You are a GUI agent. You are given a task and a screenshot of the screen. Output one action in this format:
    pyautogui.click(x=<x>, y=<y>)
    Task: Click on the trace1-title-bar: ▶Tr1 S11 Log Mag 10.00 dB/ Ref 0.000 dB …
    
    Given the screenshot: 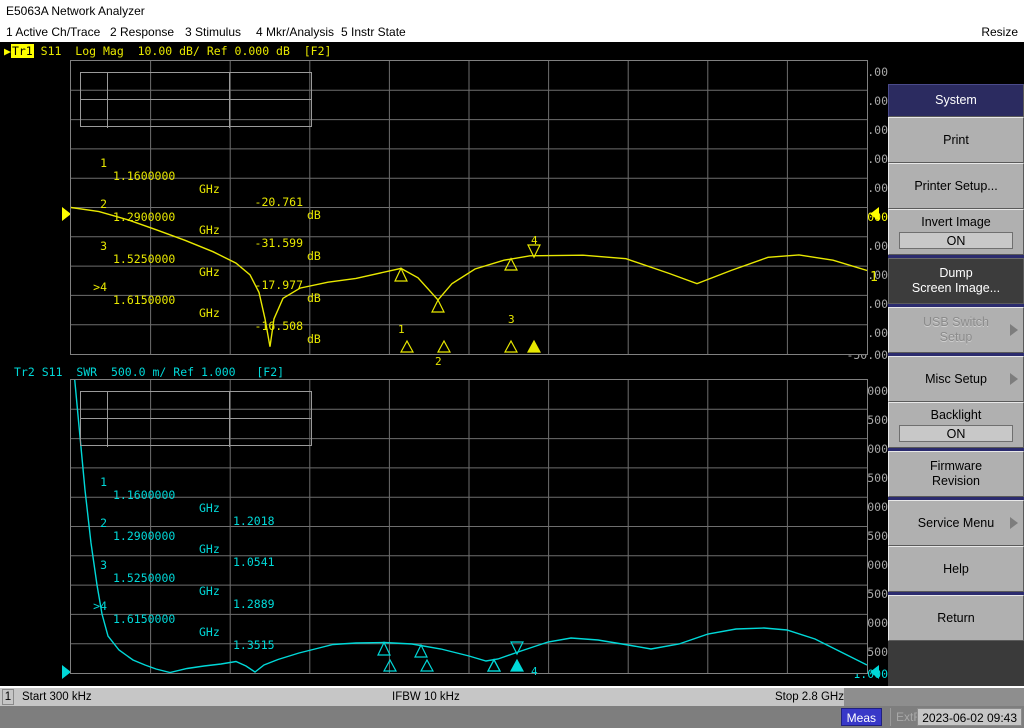 What is the action you would take?
    pyautogui.click(x=167, y=51)
    